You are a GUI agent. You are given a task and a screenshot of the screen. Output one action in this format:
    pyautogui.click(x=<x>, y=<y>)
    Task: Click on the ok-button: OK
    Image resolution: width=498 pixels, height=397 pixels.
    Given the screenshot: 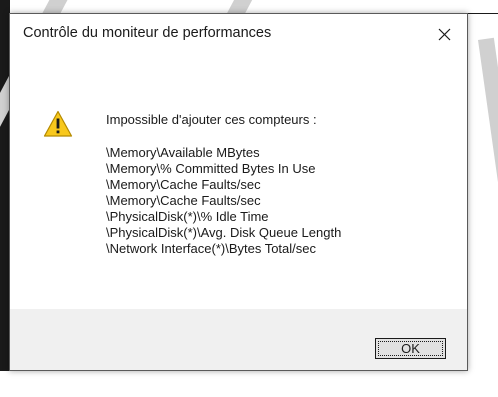 What is the action you would take?
    pyautogui.click(x=410, y=348)
    